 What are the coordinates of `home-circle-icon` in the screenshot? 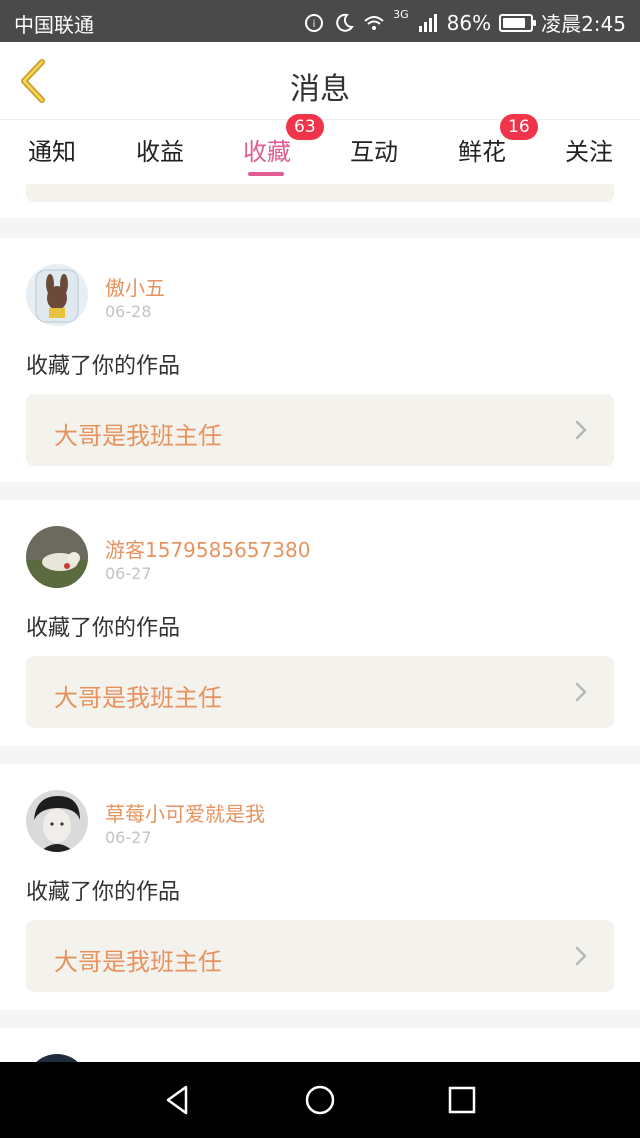 It's located at (320, 1100).